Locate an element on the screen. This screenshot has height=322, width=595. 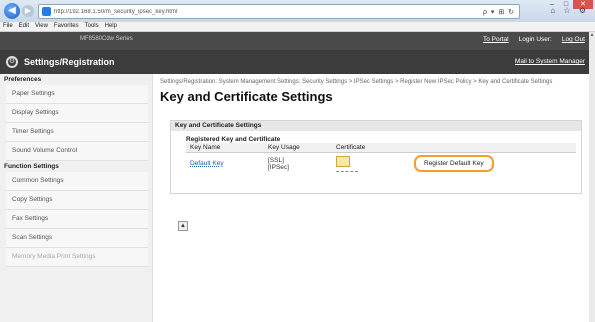
scroll-to-top-icon: ▲ is located at coordinates (183, 226).